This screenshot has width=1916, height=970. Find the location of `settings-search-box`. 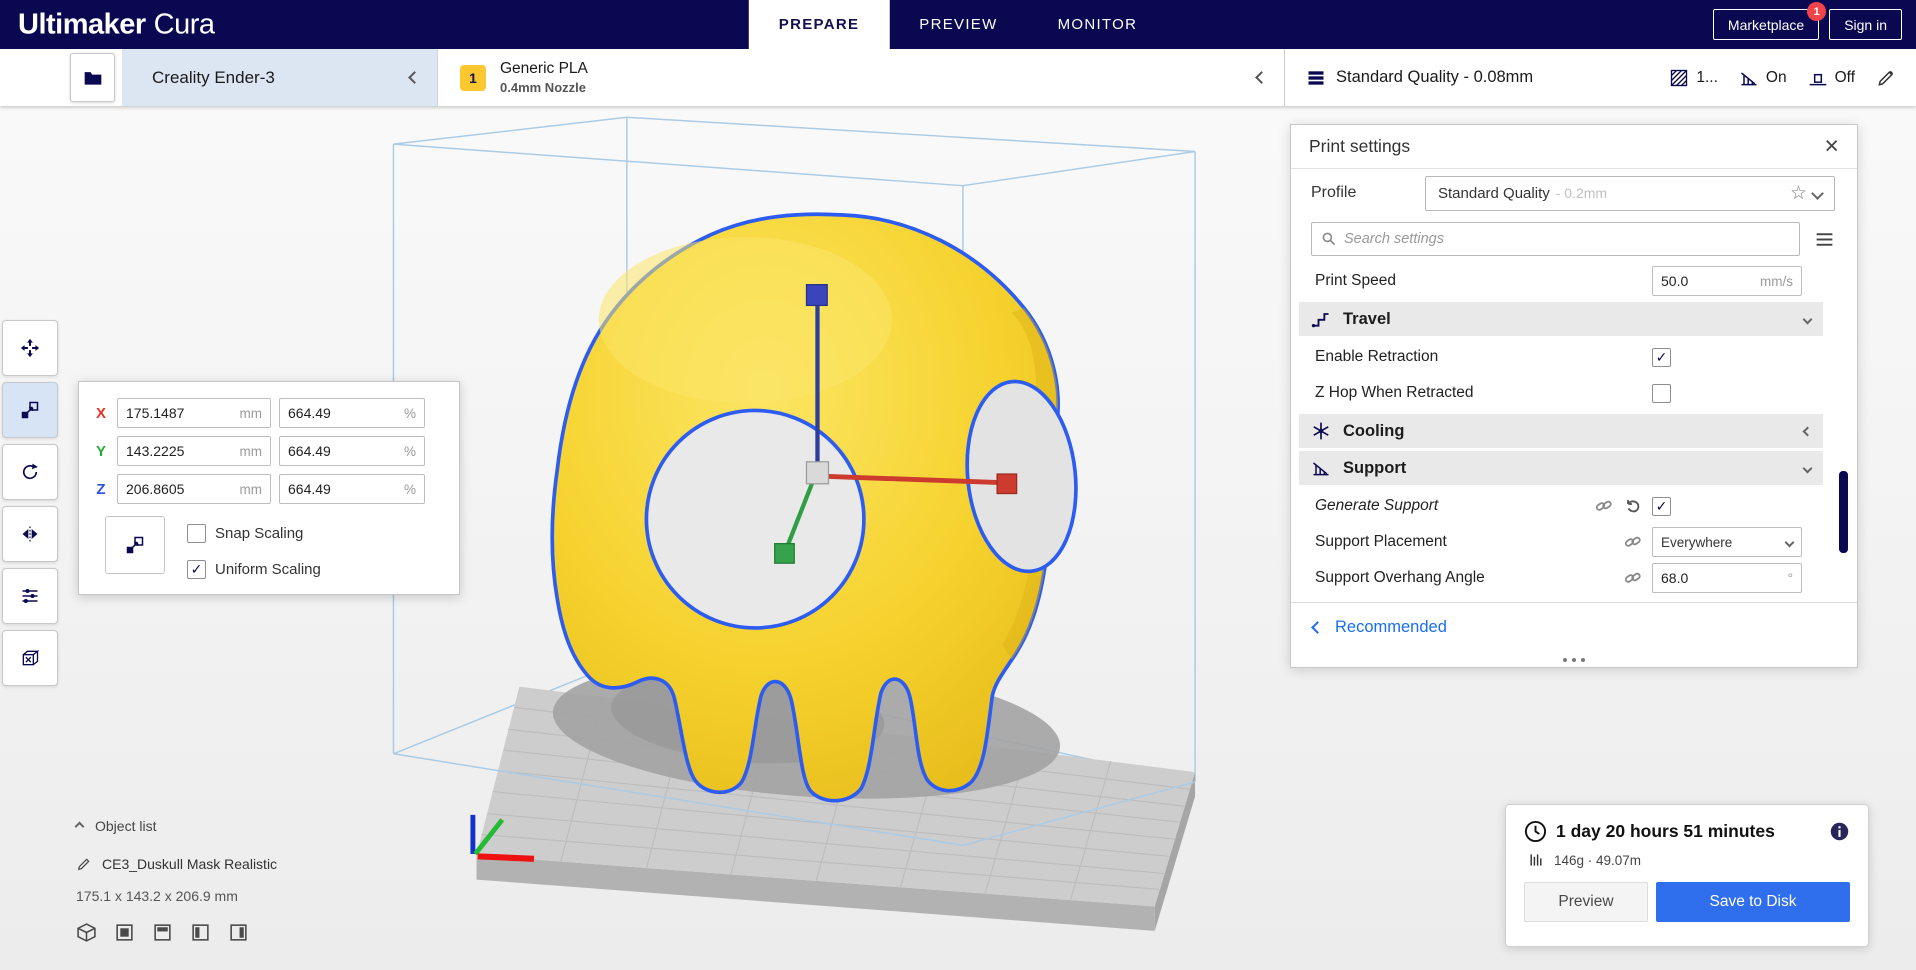

settings-search-box is located at coordinates (1555, 239).